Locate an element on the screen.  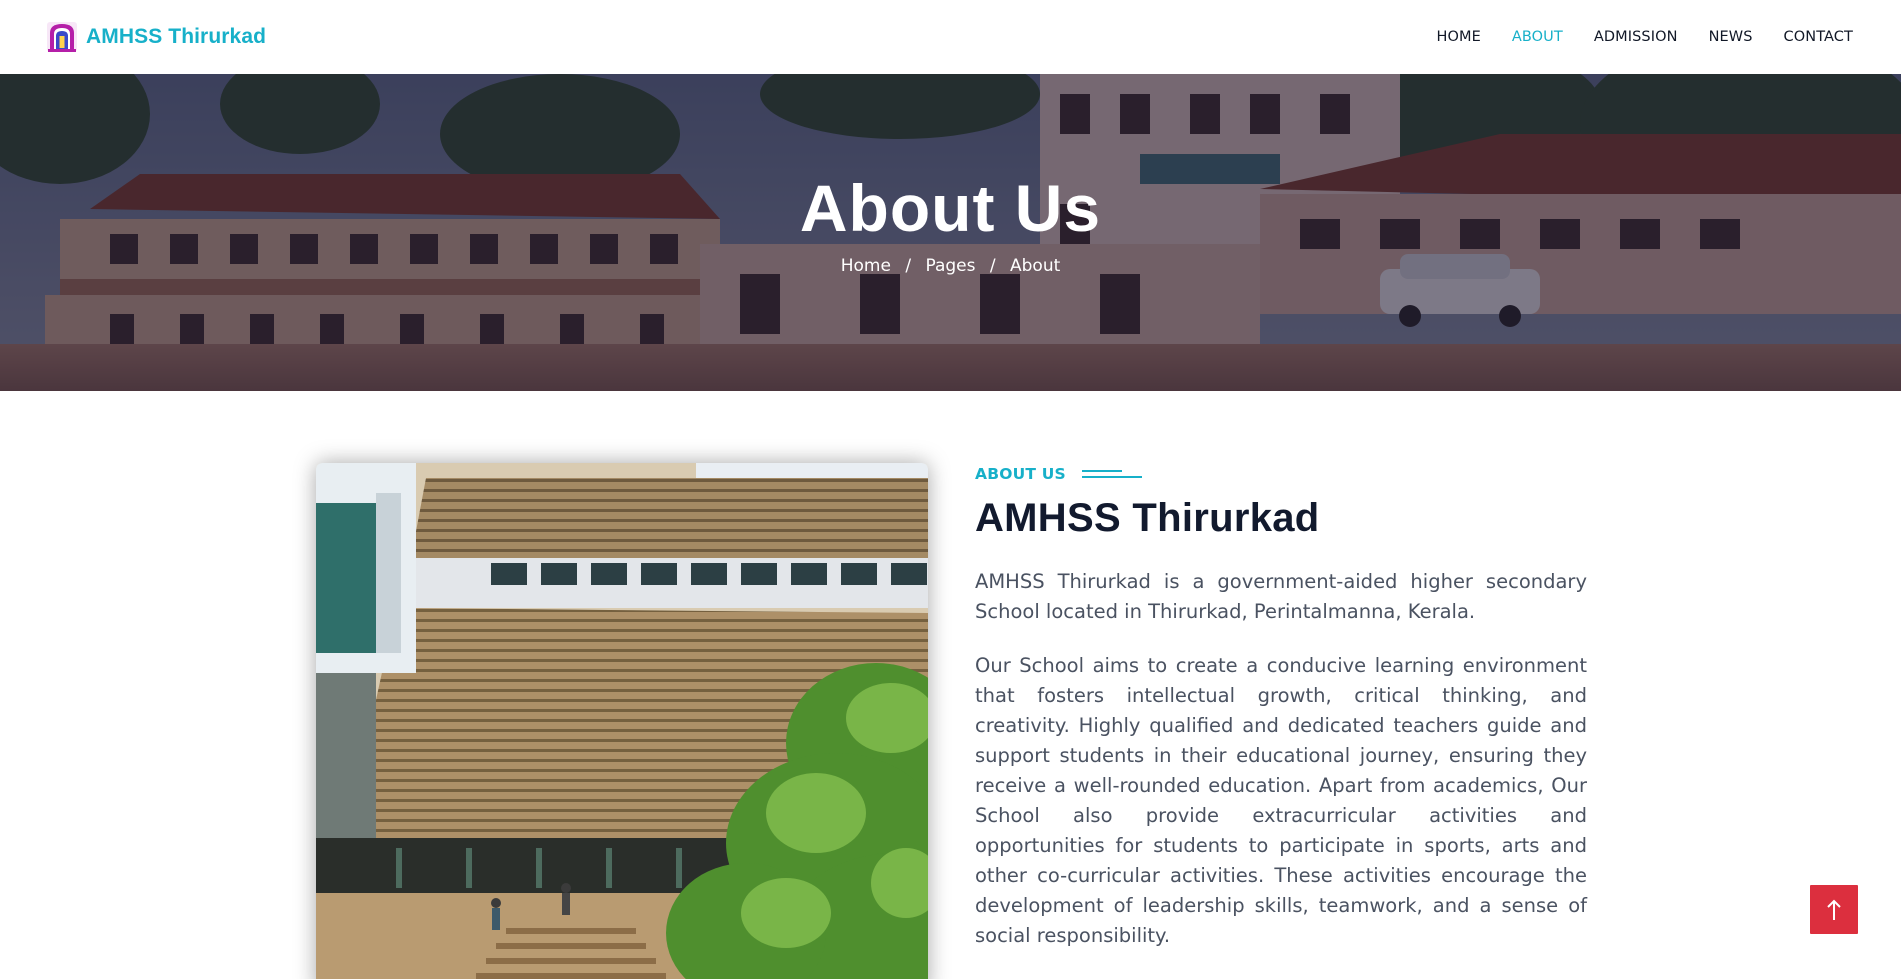
back-to-top-button is located at coordinates (1834, 909).